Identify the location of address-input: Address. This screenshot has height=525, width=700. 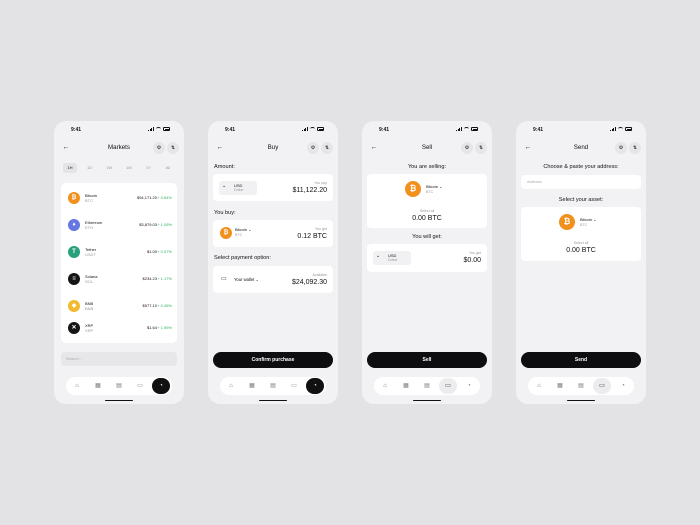
(581, 182).